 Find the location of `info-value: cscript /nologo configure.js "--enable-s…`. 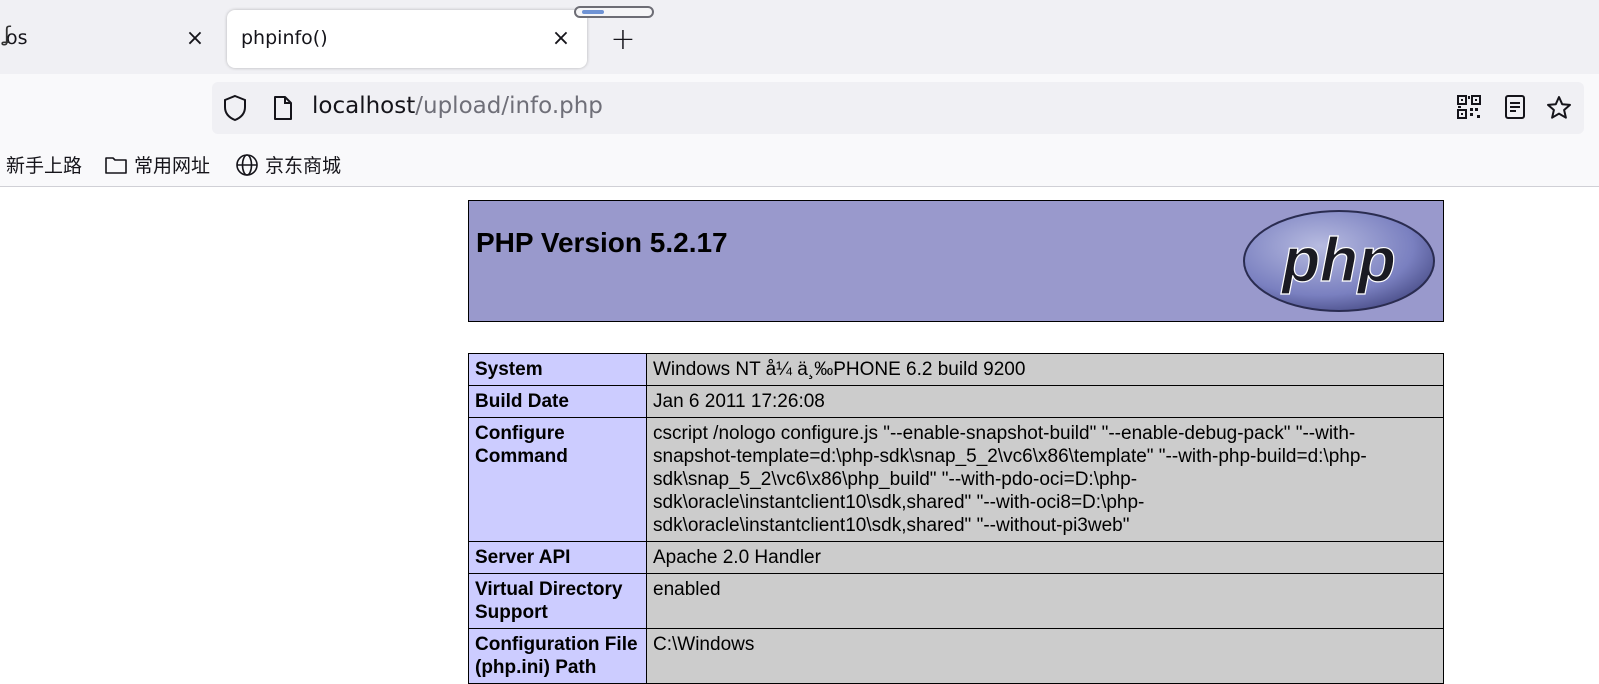

info-value: cscript /nologo configure.js "--enable-s… is located at coordinates (1045, 479).